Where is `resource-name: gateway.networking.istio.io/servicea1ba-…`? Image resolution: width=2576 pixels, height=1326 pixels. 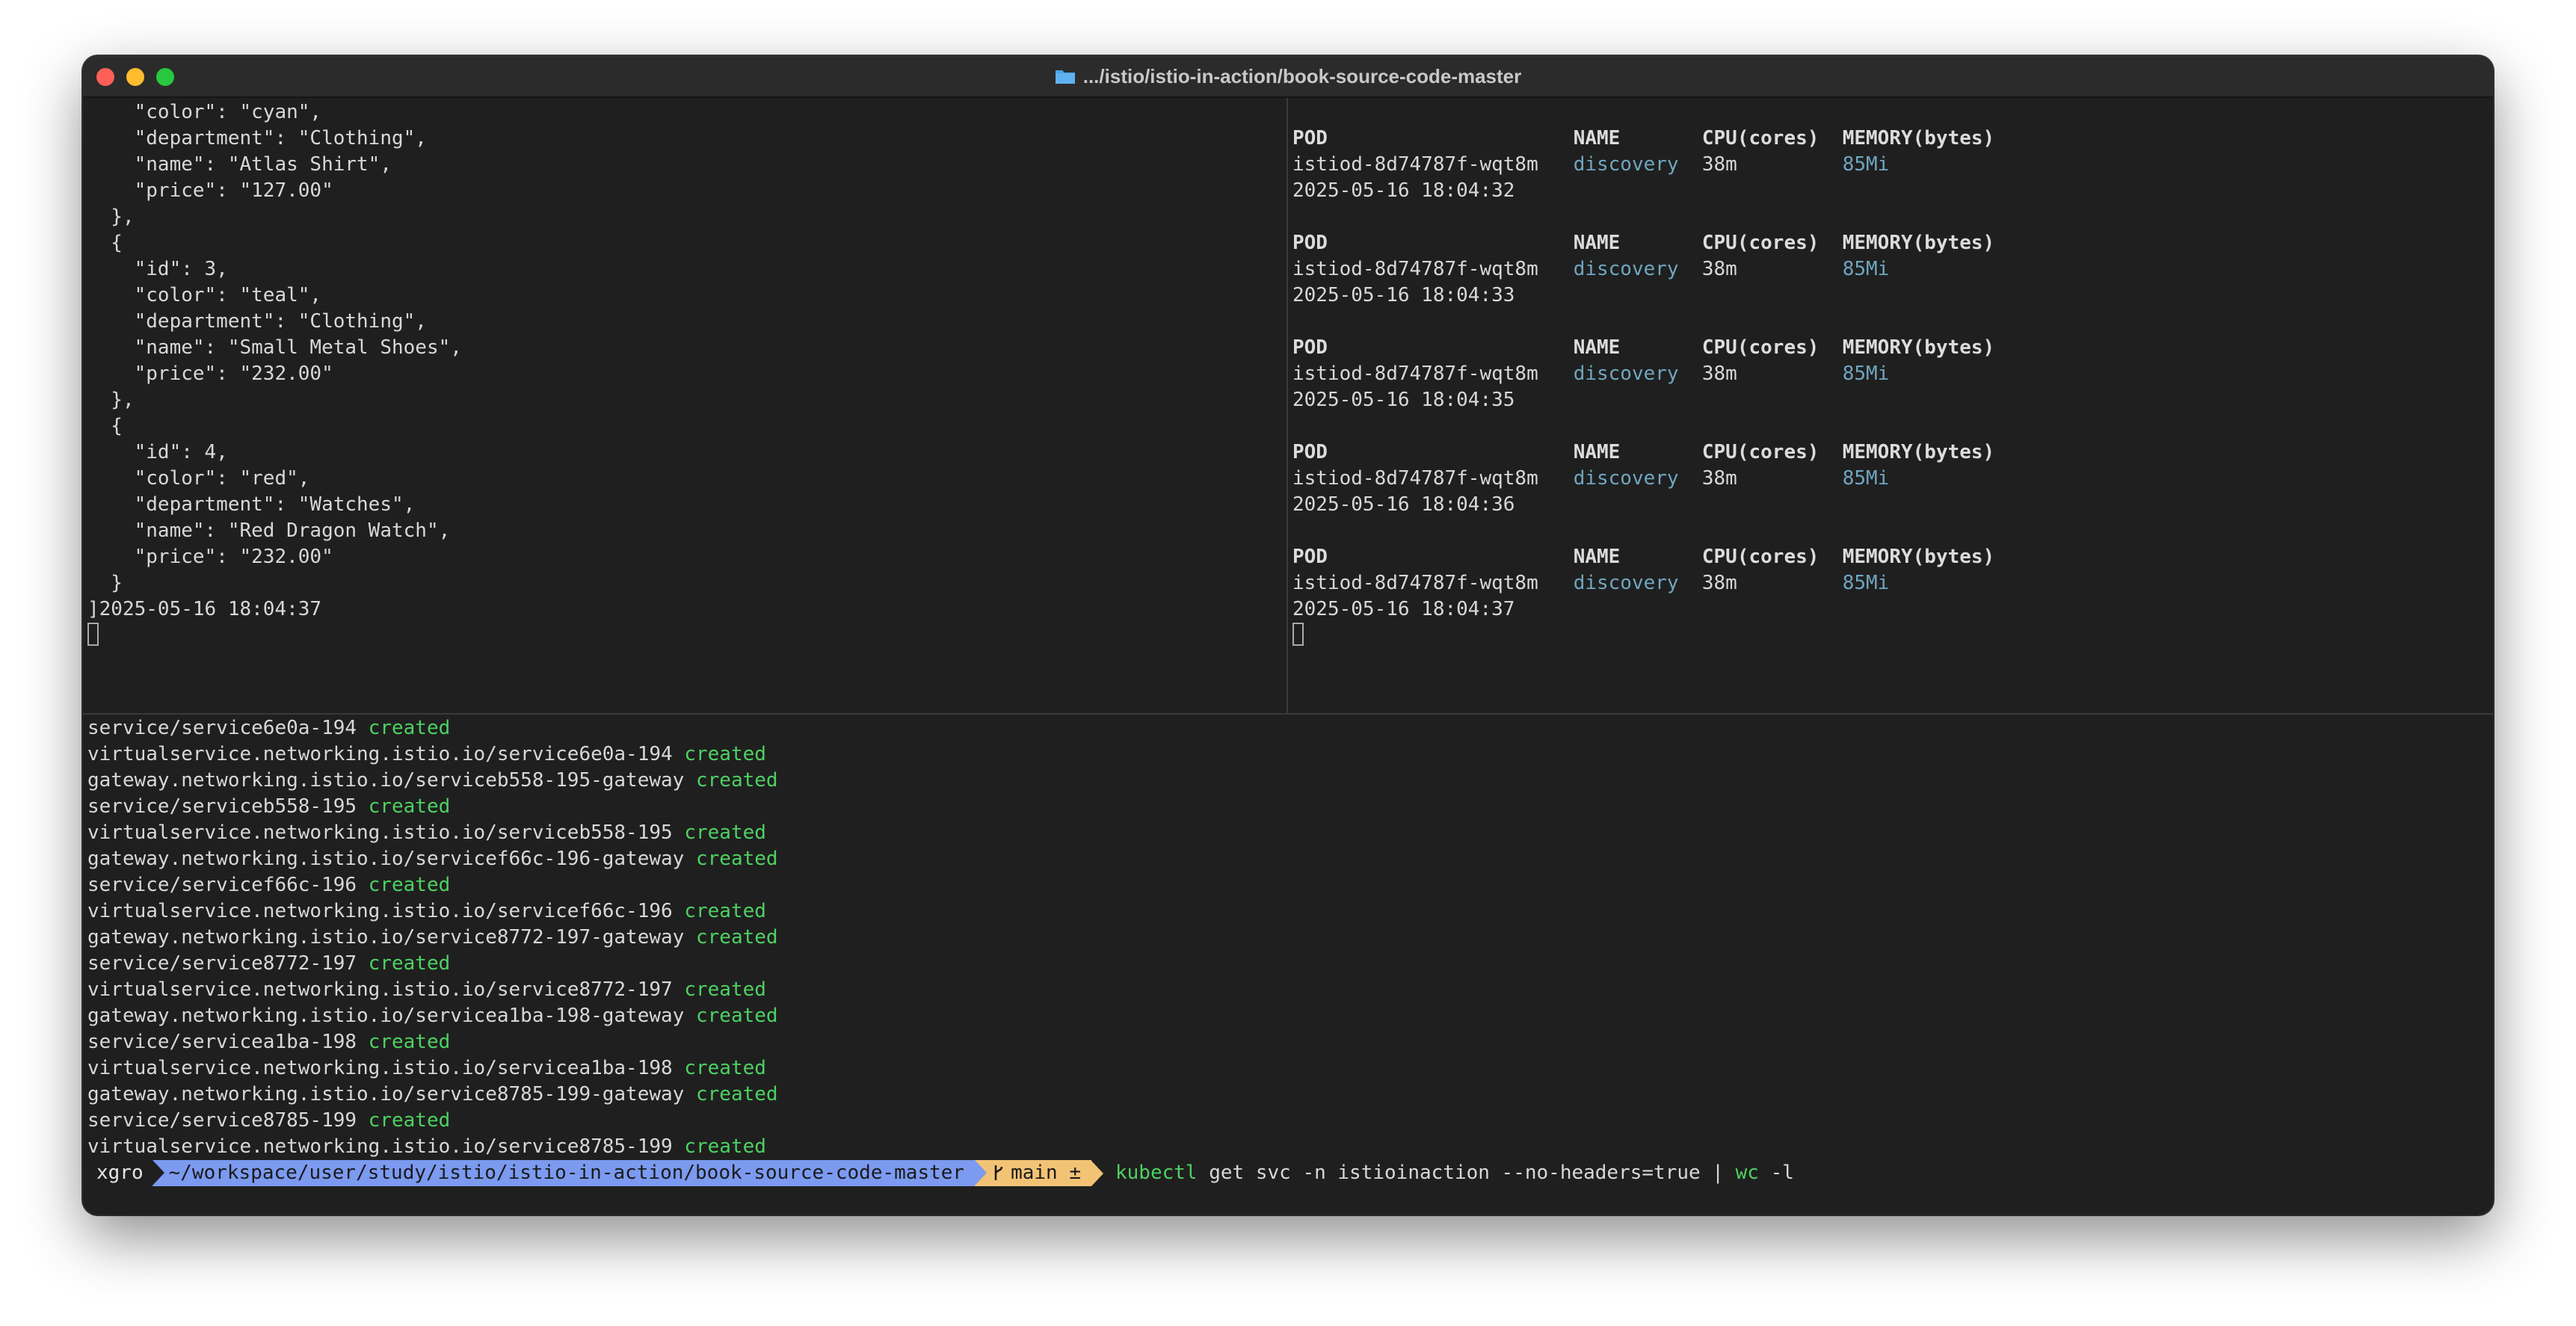
resource-name: gateway.networking.istio.io/servicea1ba-… is located at coordinates (391, 1016).